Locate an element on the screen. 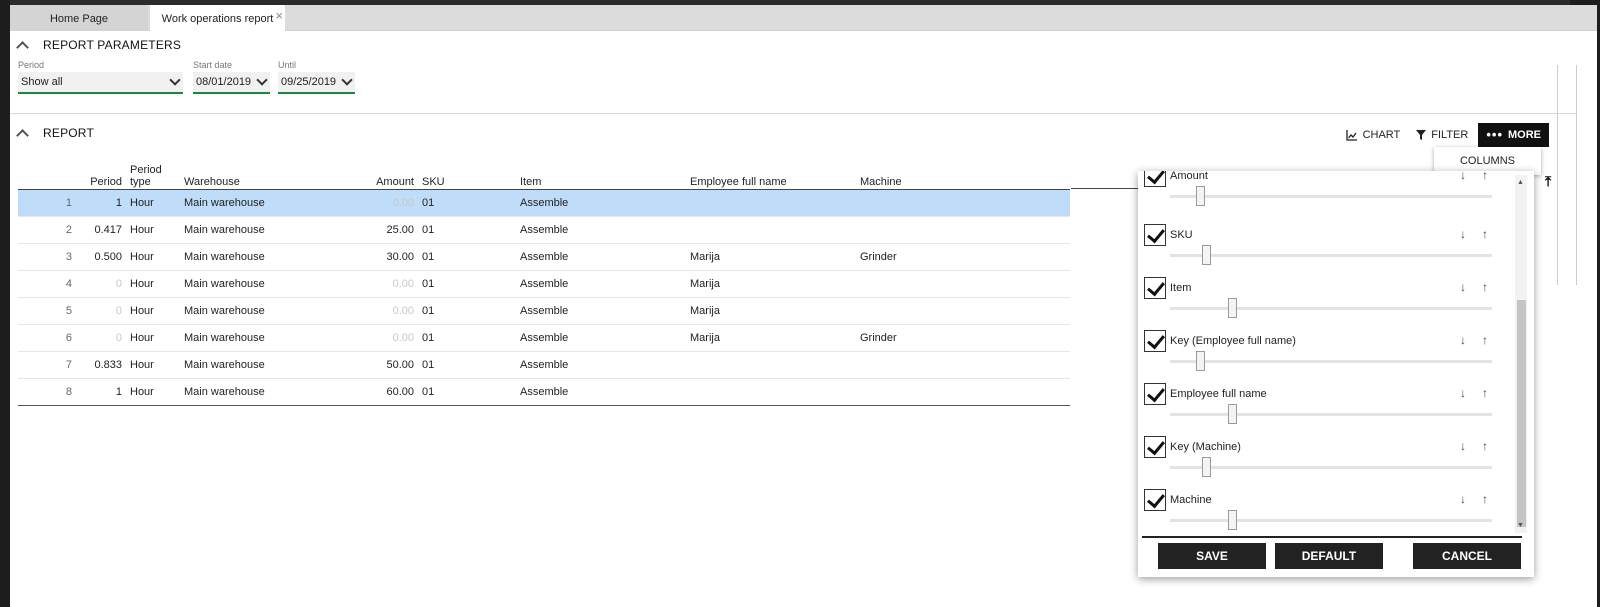 Image resolution: width=1600 pixels, height=607 pixels. machine-cell: Grinder is located at coordinates (963, 338).